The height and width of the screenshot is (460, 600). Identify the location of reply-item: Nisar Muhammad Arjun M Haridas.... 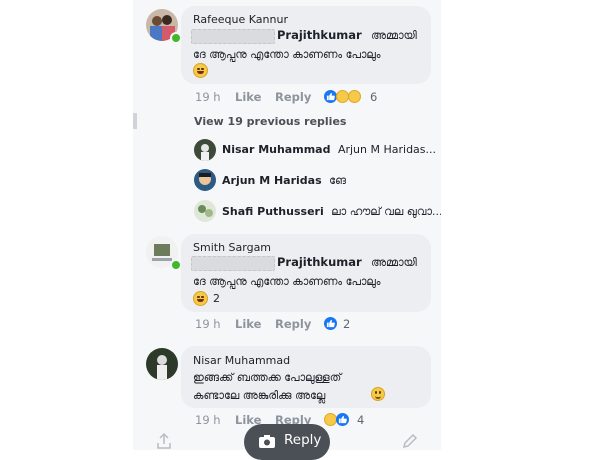
(329, 149).